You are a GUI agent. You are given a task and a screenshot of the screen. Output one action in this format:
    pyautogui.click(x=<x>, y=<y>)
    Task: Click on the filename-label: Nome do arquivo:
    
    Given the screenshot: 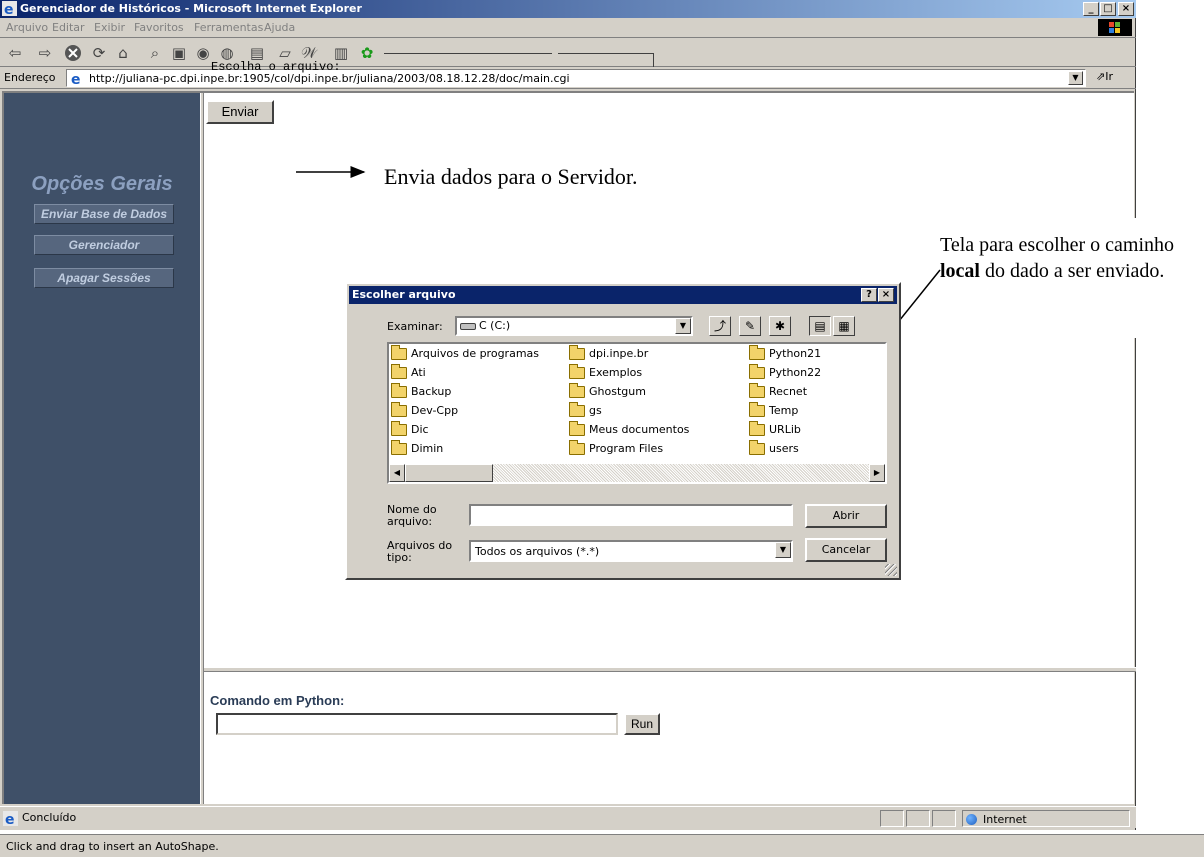 What is the action you would take?
    pyautogui.click(x=412, y=516)
    